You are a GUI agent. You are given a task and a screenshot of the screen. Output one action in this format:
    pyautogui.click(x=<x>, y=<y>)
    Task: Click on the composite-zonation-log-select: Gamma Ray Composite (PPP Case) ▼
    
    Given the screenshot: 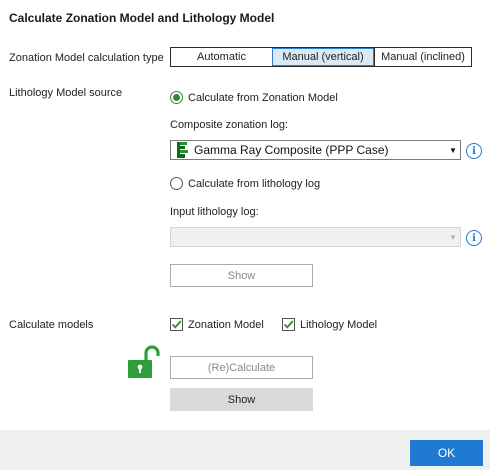 What is the action you would take?
    pyautogui.click(x=315, y=150)
    